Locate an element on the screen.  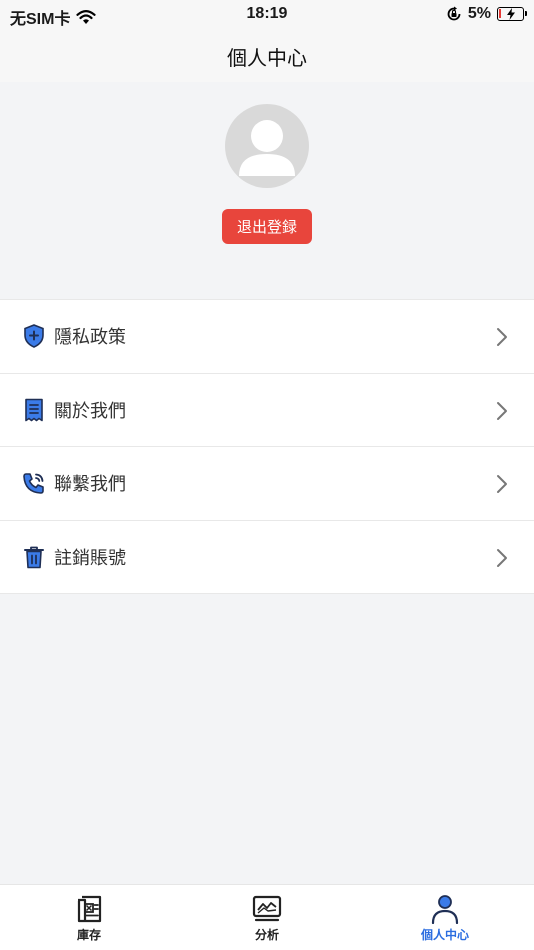
orientation-lock-icon is located at coordinates (454, 13).